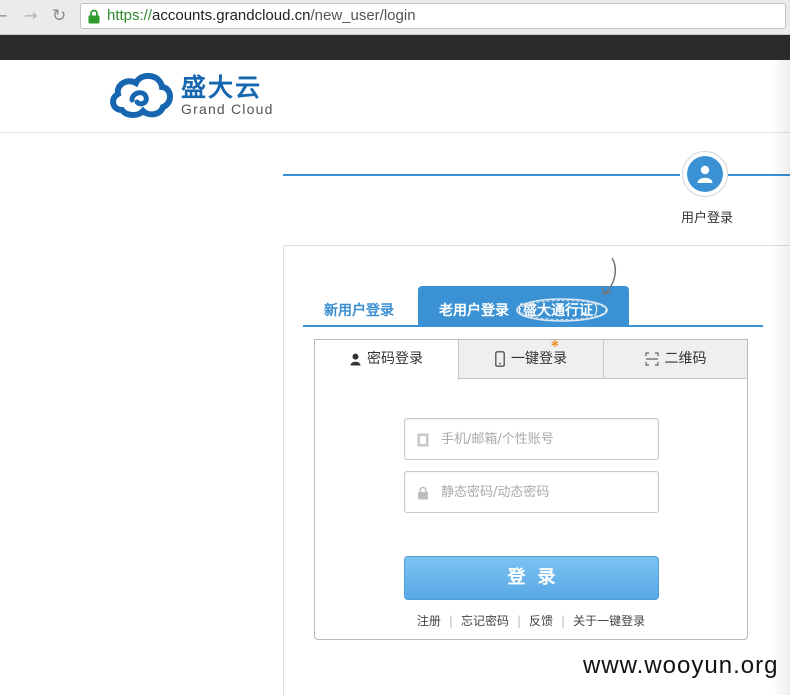  I want to click on tab-qrcode-login: 二维码, so click(675, 359).